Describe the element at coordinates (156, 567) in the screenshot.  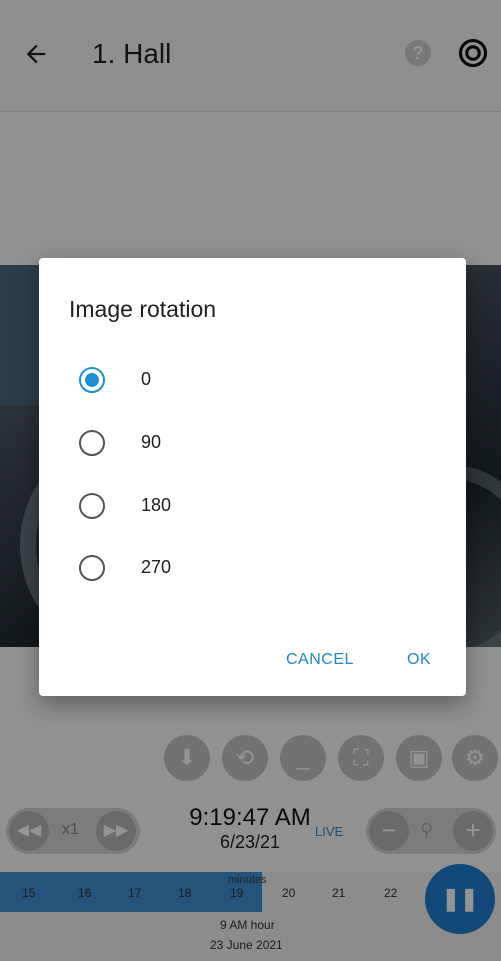
I see `option-label: 270` at that location.